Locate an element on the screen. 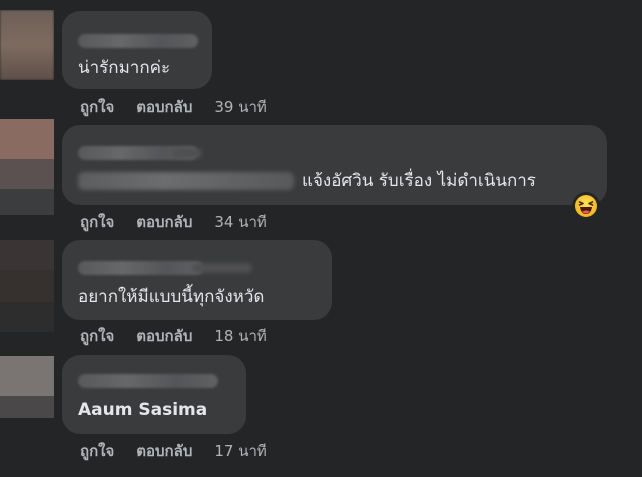  comment-actions: ถูกใจ ตอบกลับ 39 นาที is located at coordinates (173, 107).